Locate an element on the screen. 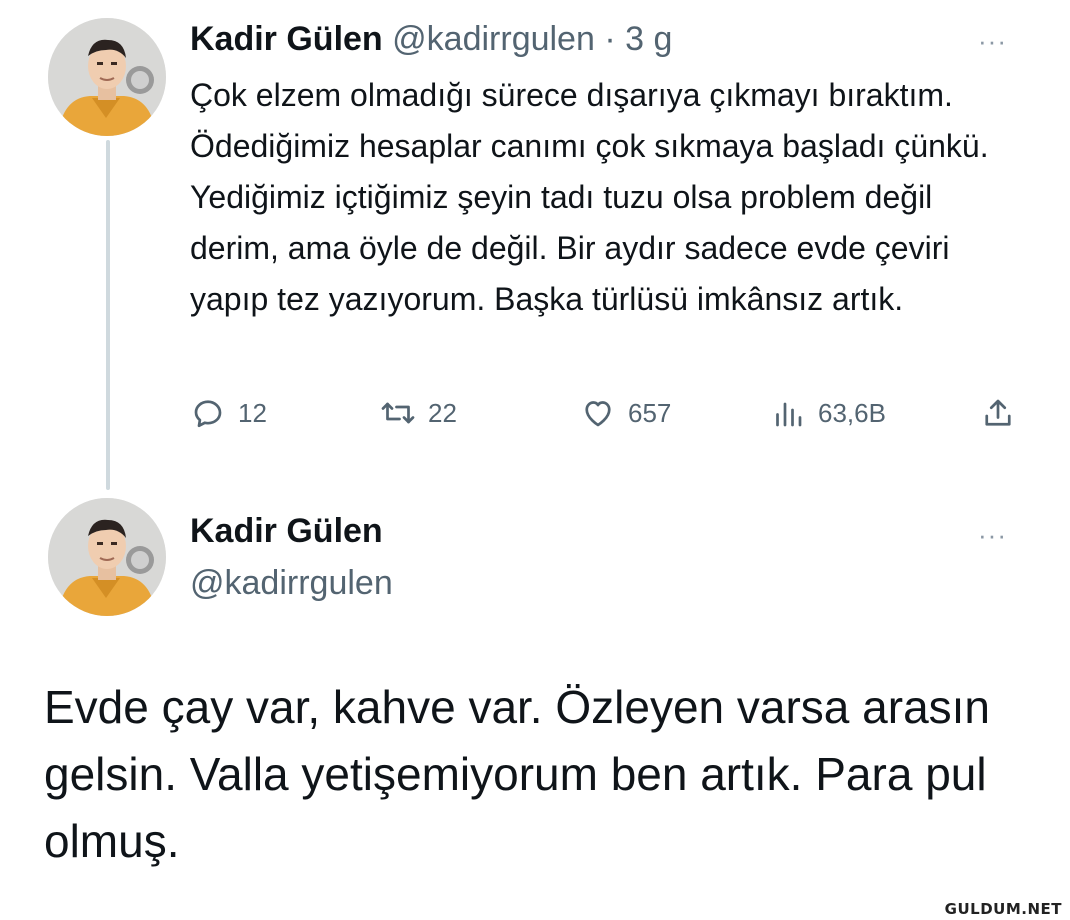  tweet-actions-bar: 12 22 657 63,6B is located at coordinates (605, 413).